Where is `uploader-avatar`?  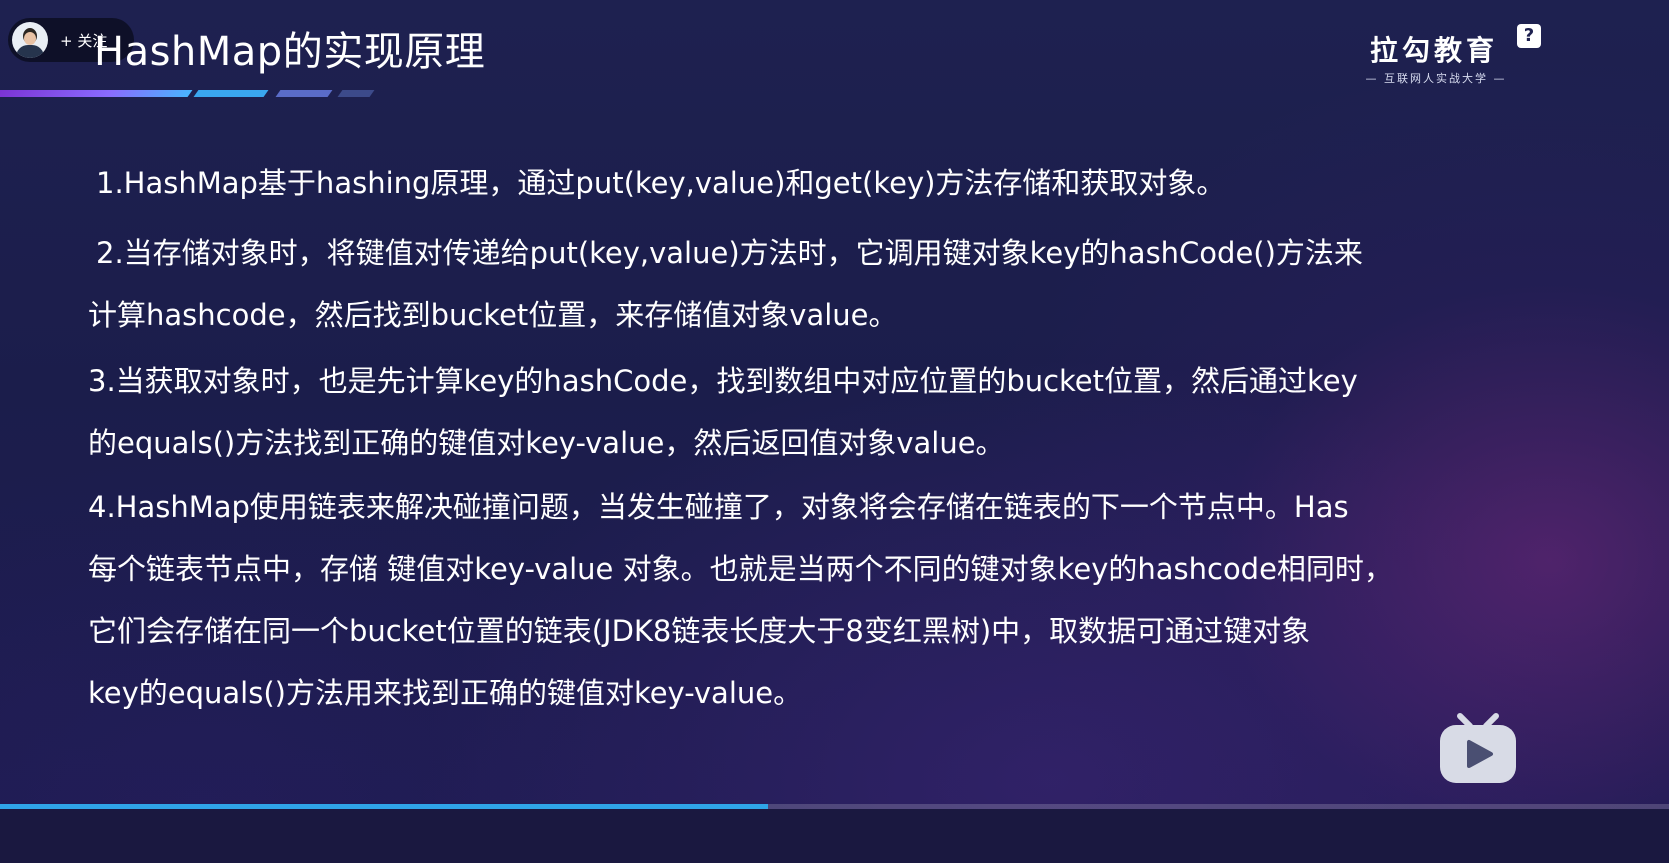 uploader-avatar is located at coordinates (30, 40).